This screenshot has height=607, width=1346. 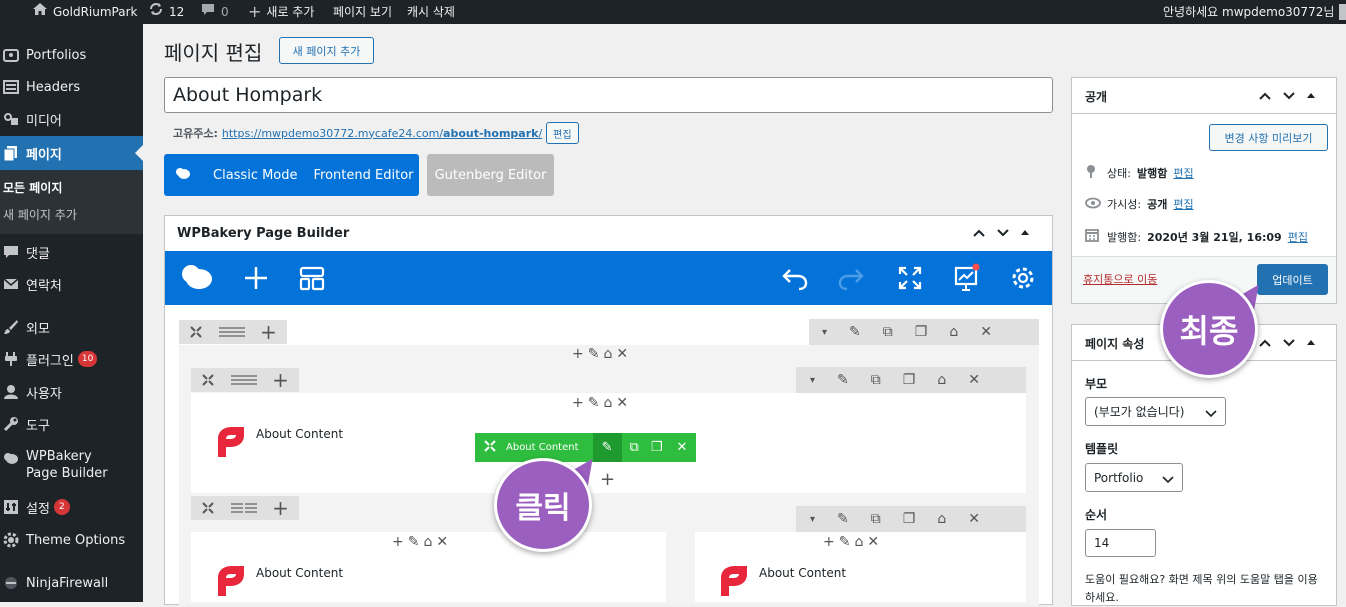 What do you see at coordinates (40, 214) in the screenshot?
I see `submenu-add-new: 새 페이지 추가` at bounding box center [40, 214].